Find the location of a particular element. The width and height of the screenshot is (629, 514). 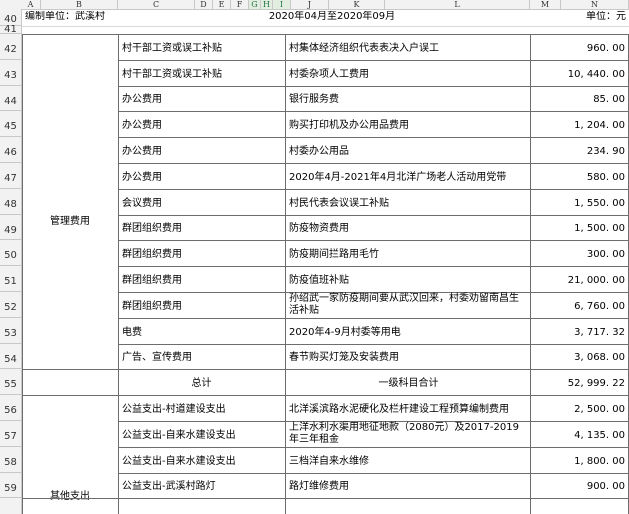

row-header-45: 45 is located at coordinates (10, 124).